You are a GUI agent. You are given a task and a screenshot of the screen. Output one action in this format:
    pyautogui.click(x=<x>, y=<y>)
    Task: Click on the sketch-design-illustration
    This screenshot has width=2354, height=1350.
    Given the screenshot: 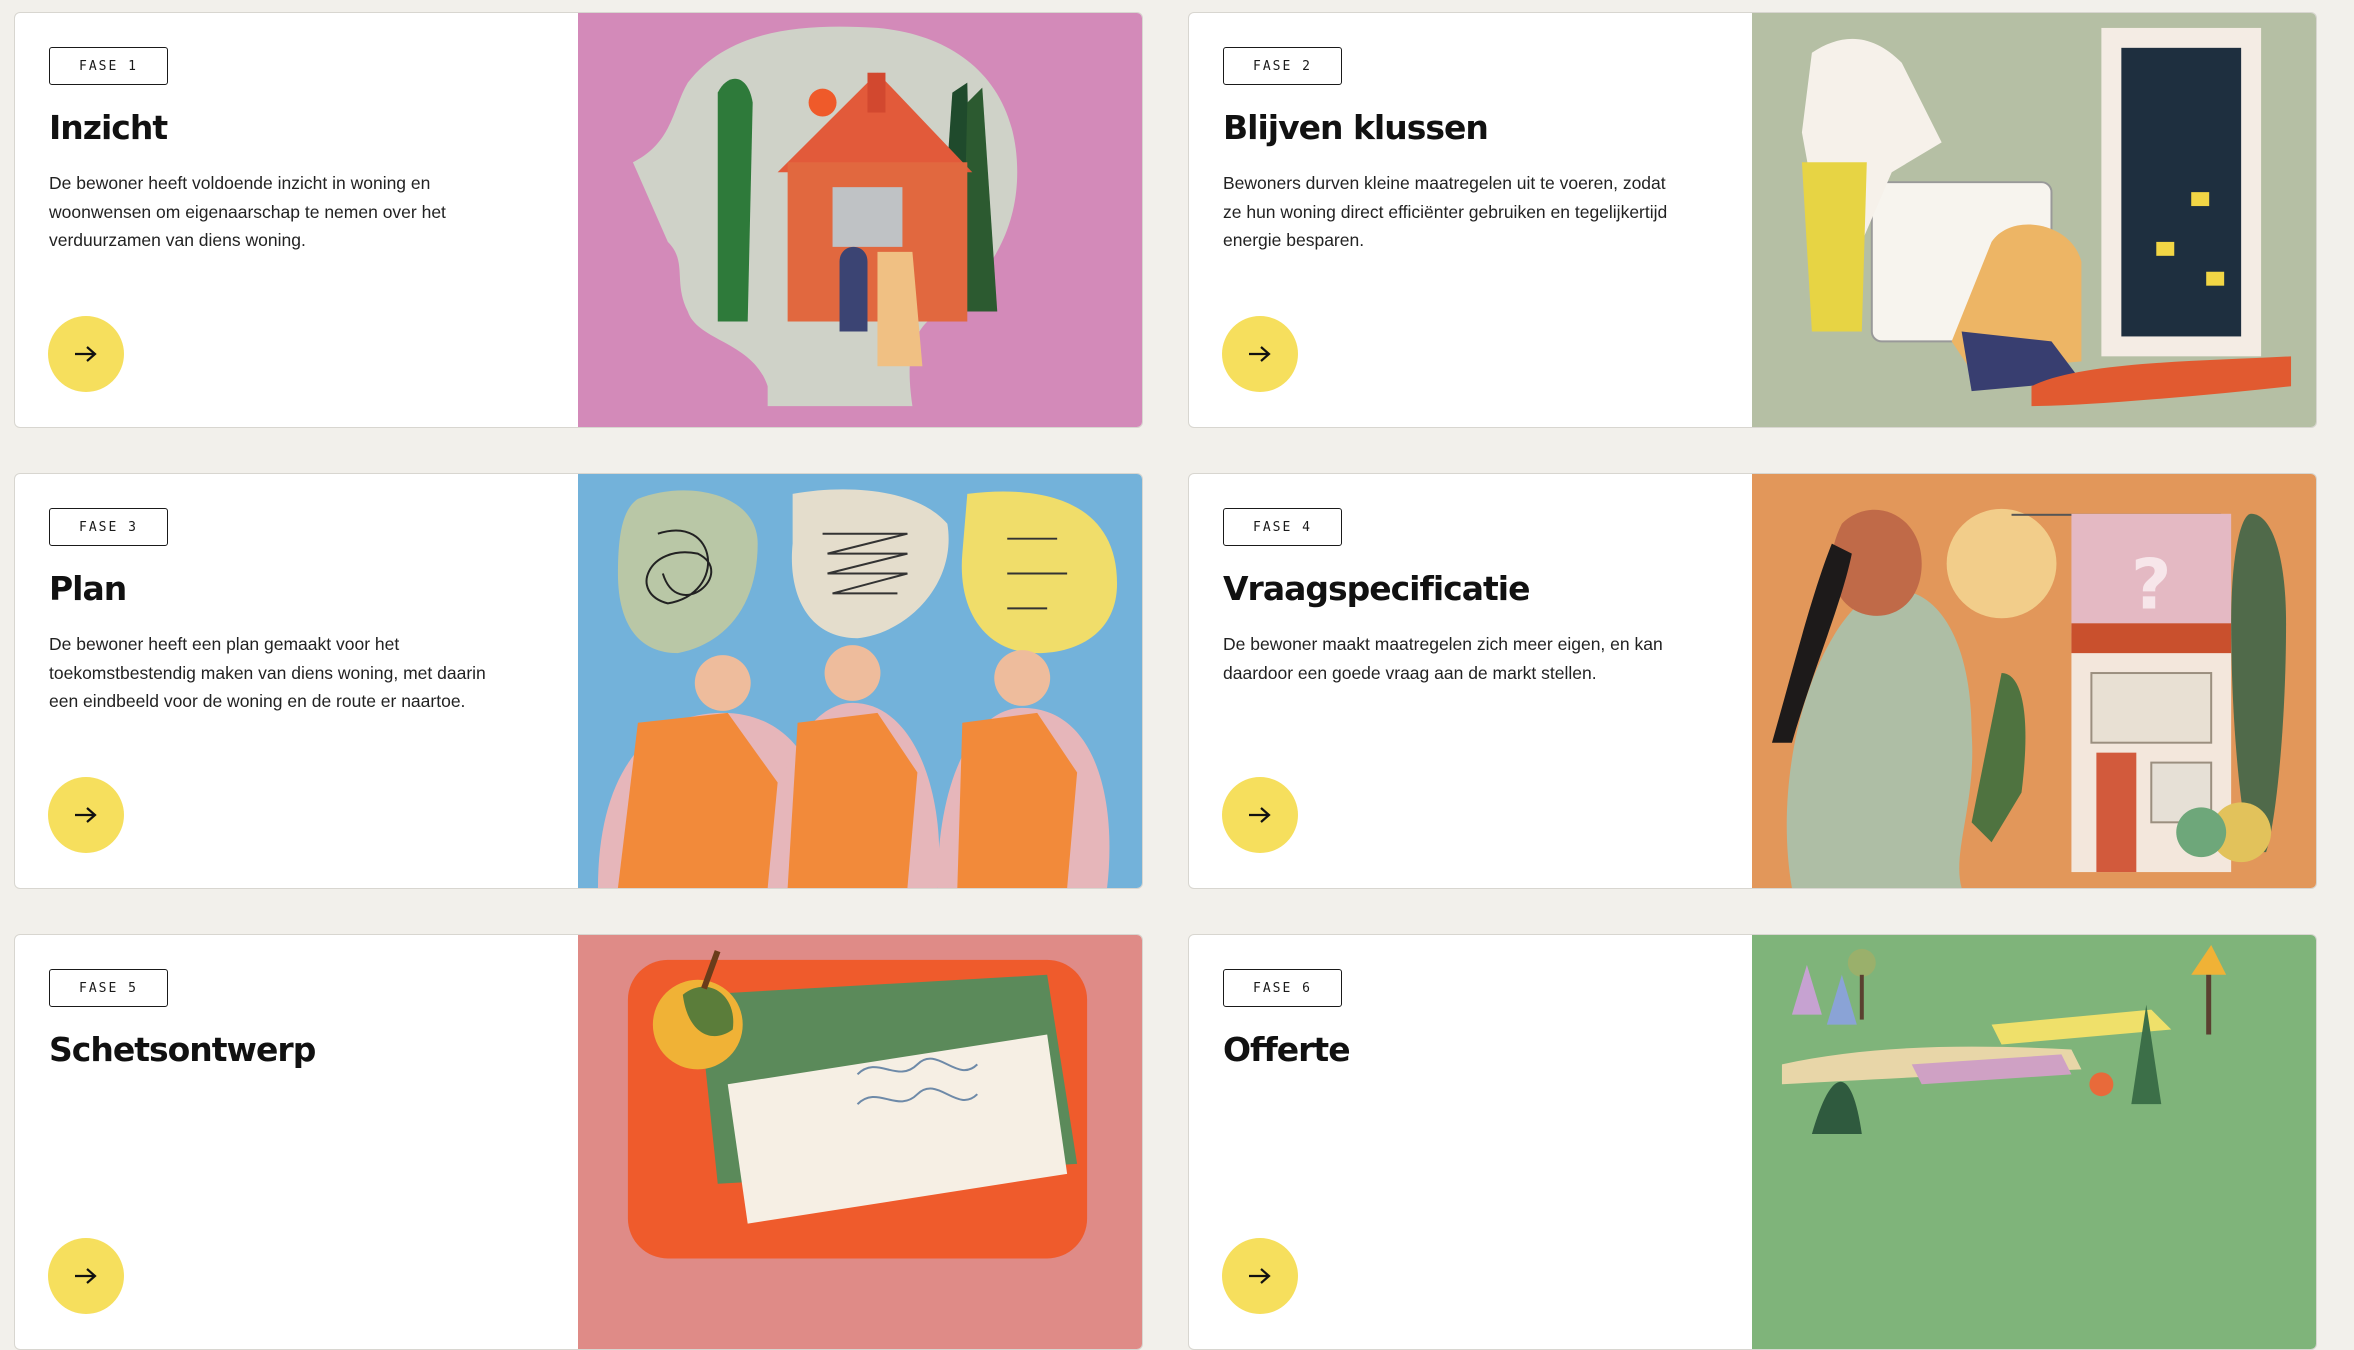 What is the action you would take?
    pyautogui.click(x=860, y=1142)
    